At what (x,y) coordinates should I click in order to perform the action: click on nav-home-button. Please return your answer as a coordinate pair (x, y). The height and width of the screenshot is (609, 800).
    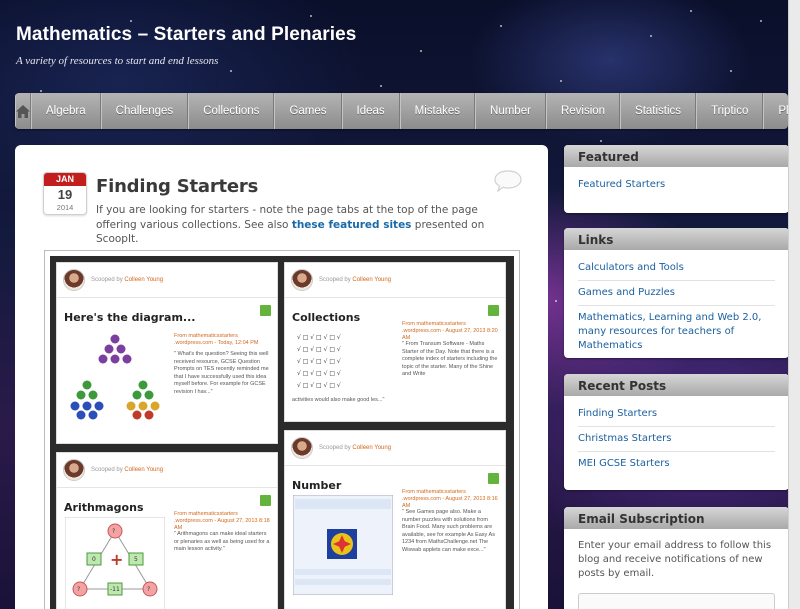
    Looking at the image, I should click on (23, 111).